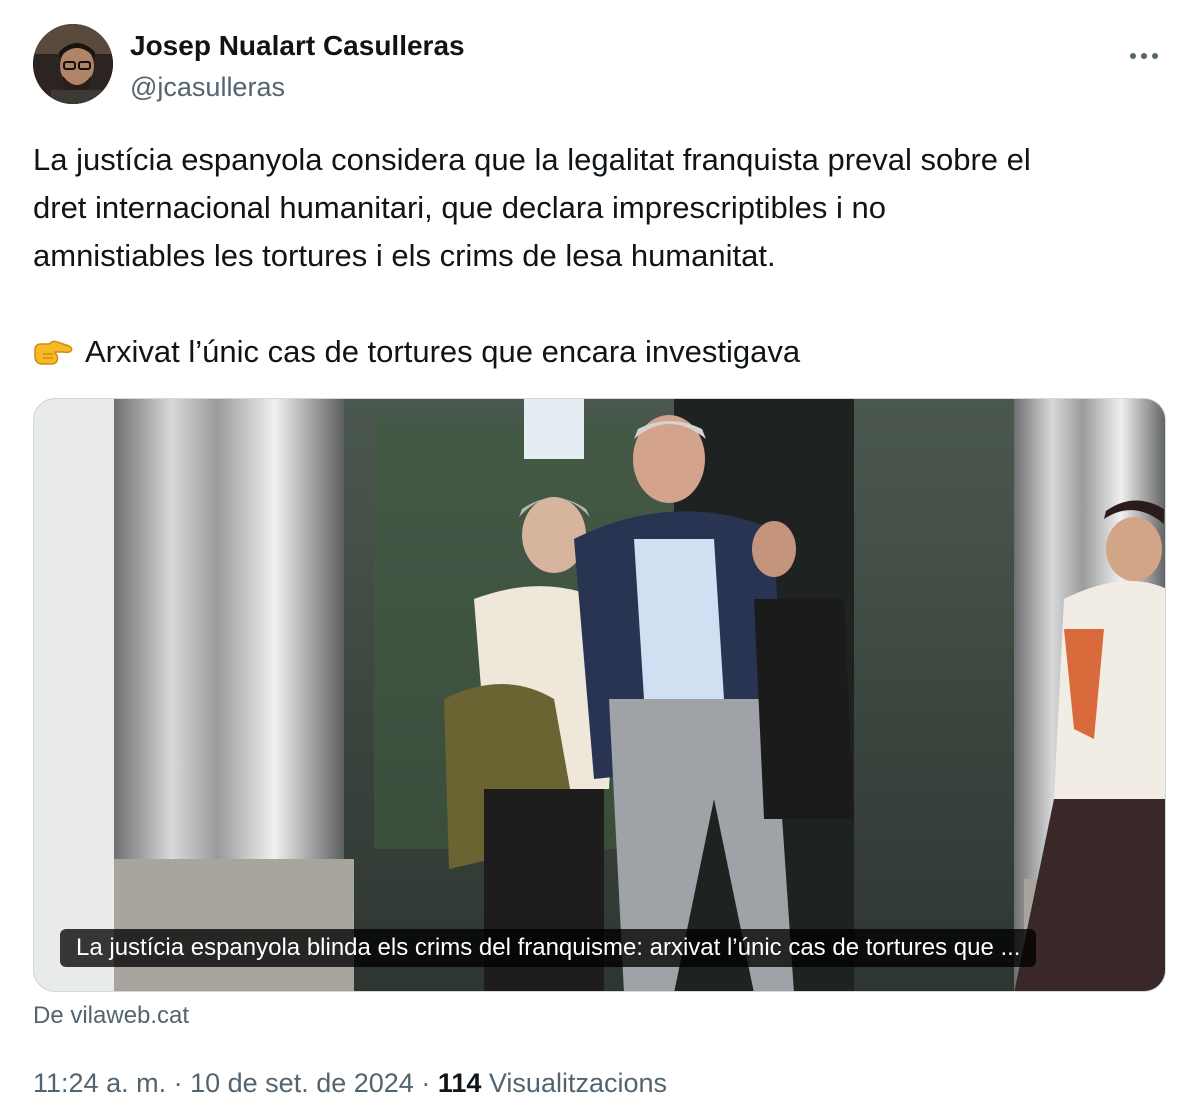 The height and width of the screenshot is (1110, 1200). What do you see at coordinates (297, 46) in the screenshot?
I see `author-name: Josep Nualart Casulleras` at bounding box center [297, 46].